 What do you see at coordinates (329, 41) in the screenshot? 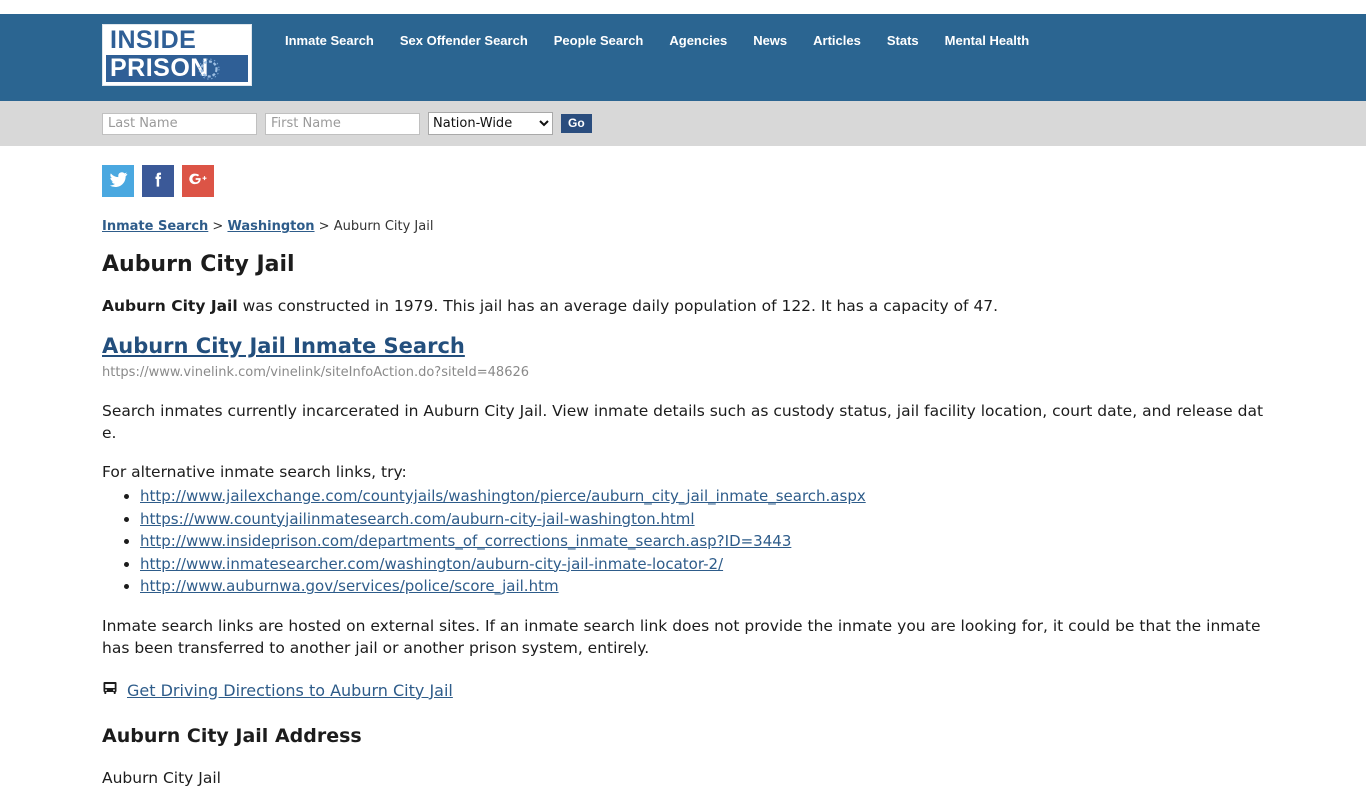
I see `nav-item-inmate-search: Inmate Search` at bounding box center [329, 41].